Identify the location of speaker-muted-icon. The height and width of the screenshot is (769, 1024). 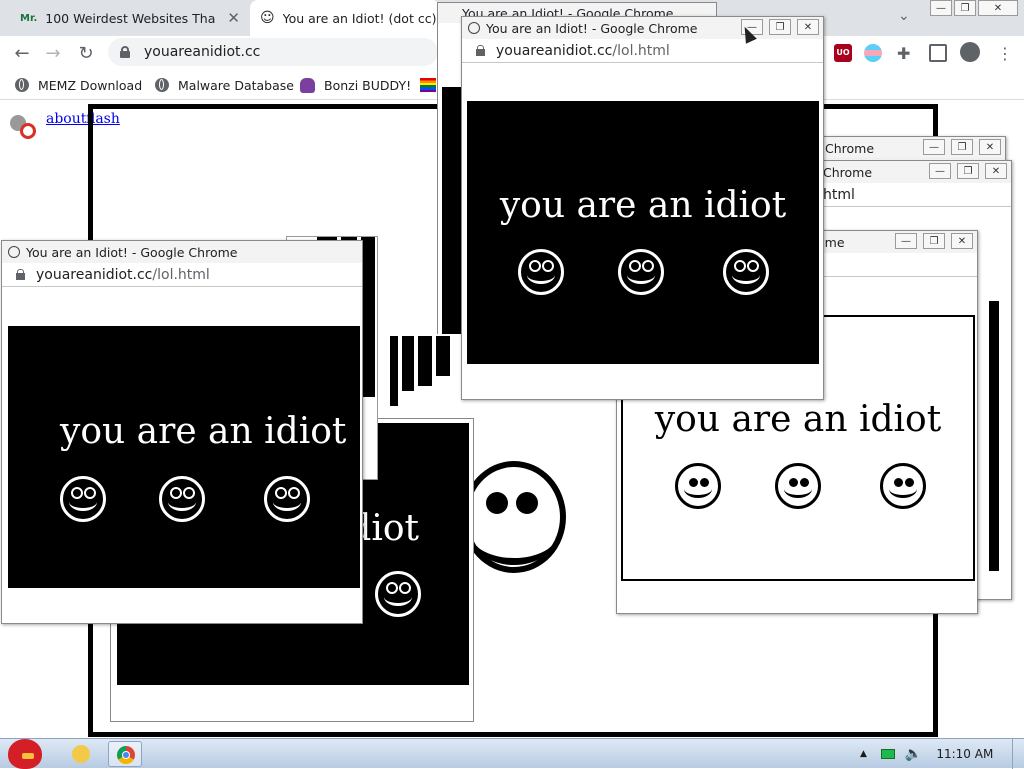
(23, 124).